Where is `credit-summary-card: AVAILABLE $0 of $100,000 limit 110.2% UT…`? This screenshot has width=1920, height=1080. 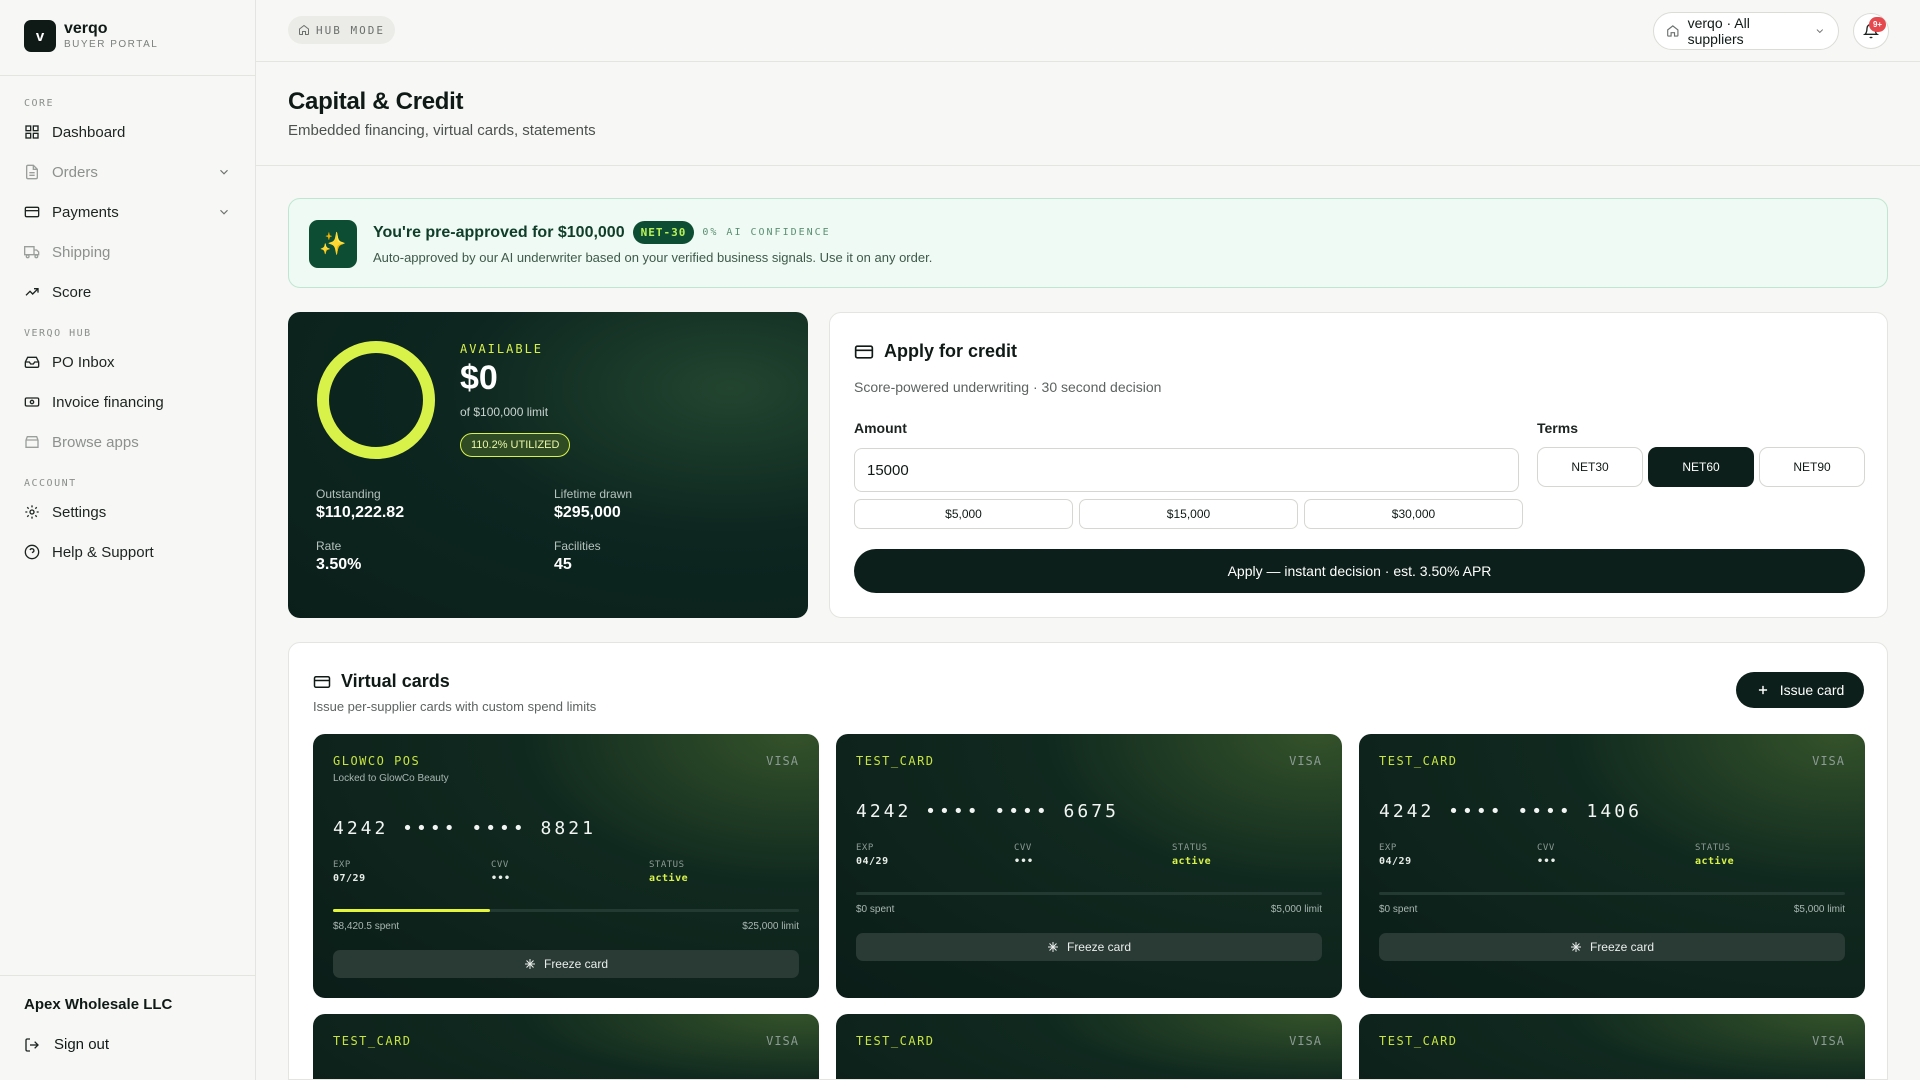 credit-summary-card: AVAILABLE $0 of $100,000 limit 110.2% UT… is located at coordinates (548, 465).